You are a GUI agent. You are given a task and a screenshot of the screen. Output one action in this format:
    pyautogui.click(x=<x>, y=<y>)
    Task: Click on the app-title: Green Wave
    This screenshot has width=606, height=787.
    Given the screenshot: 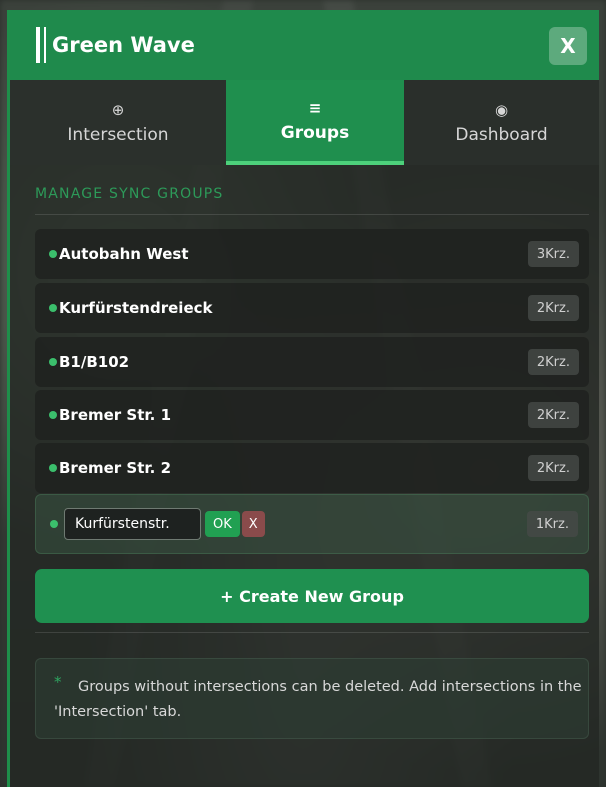 What is the action you would take?
    pyautogui.click(x=123, y=45)
    